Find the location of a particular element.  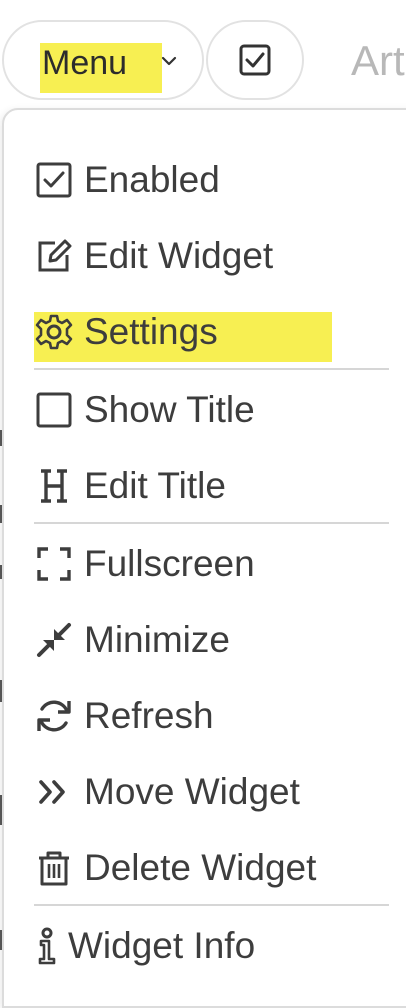

menu-item-move-widget: Move Widget is located at coordinates (167, 792).